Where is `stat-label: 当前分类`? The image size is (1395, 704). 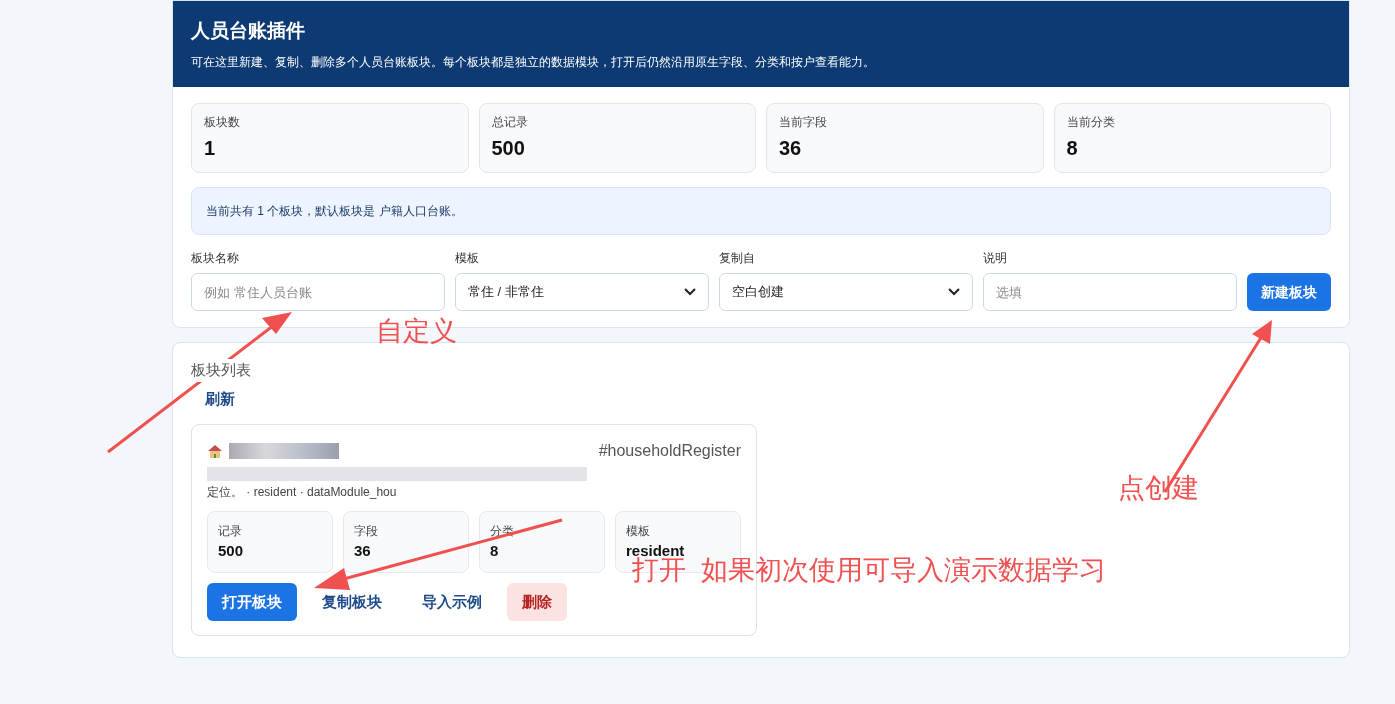 stat-label: 当前分类 is located at coordinates (1091, 122).